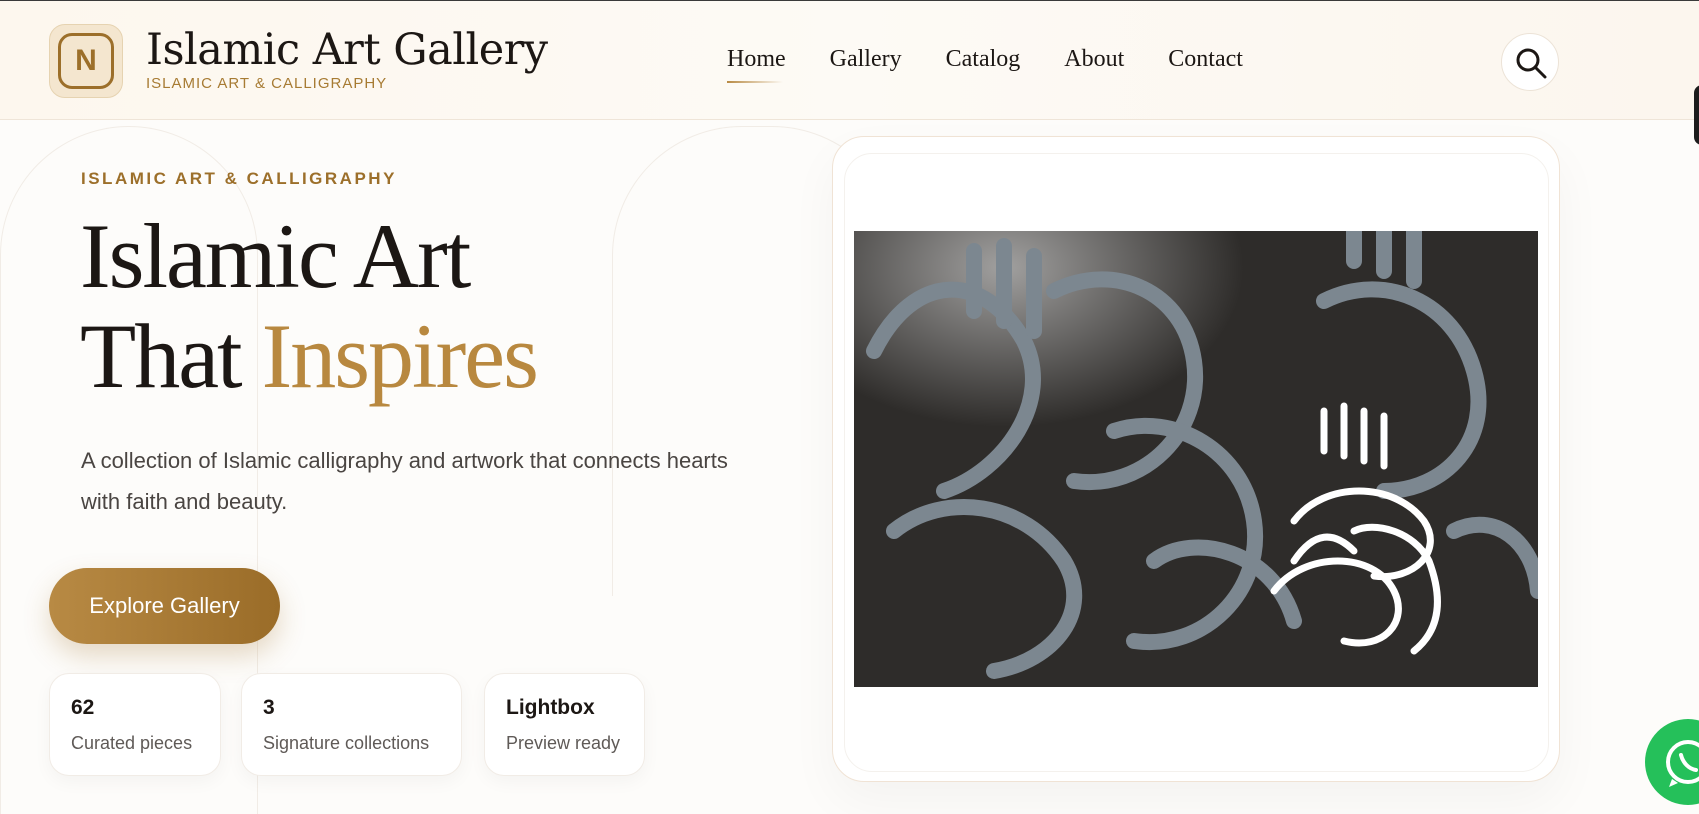 The height and width of the screenshot is (814, 1699). I want to click on hero-title-line2-plain: That, so click(161, 356).